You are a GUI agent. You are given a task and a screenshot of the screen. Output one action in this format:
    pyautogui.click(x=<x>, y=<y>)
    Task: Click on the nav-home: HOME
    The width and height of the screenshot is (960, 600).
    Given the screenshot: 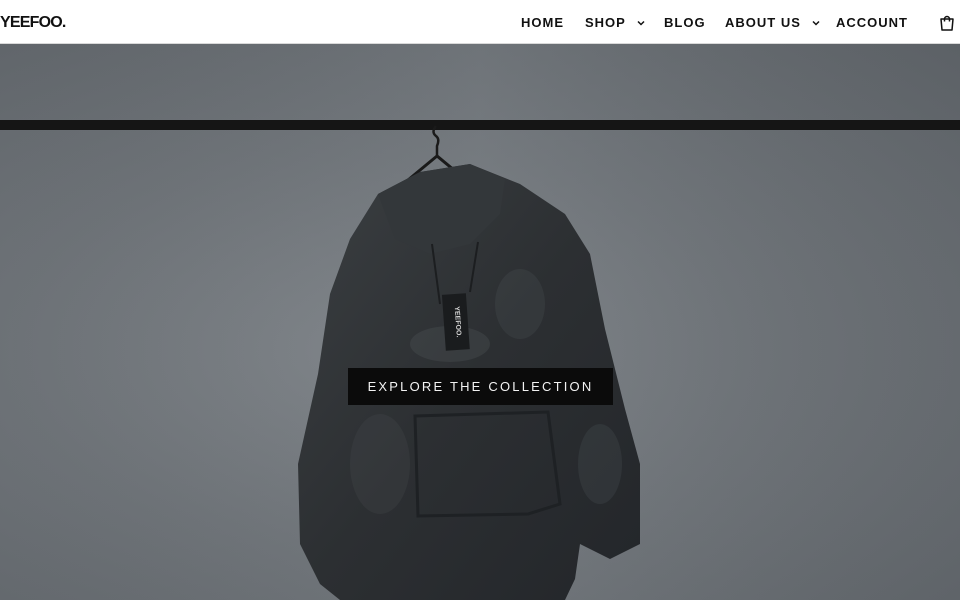 What is the action you would take?
    pyautogui.click(x=542, y=22)
    